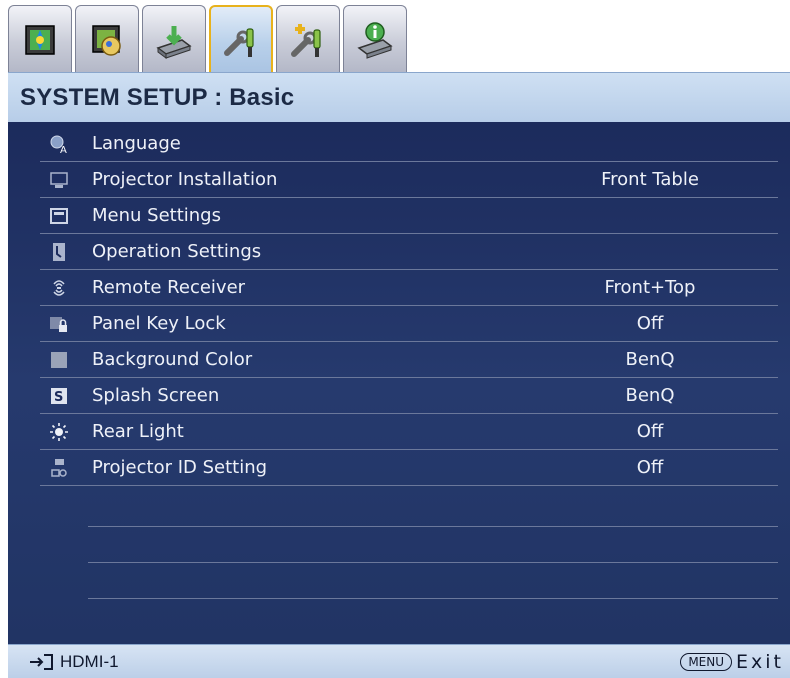  What do you see at coordinates (172, 359) in the screenshot?
I see `menu-item-label: Background Color` at bounding box center [172, 359].